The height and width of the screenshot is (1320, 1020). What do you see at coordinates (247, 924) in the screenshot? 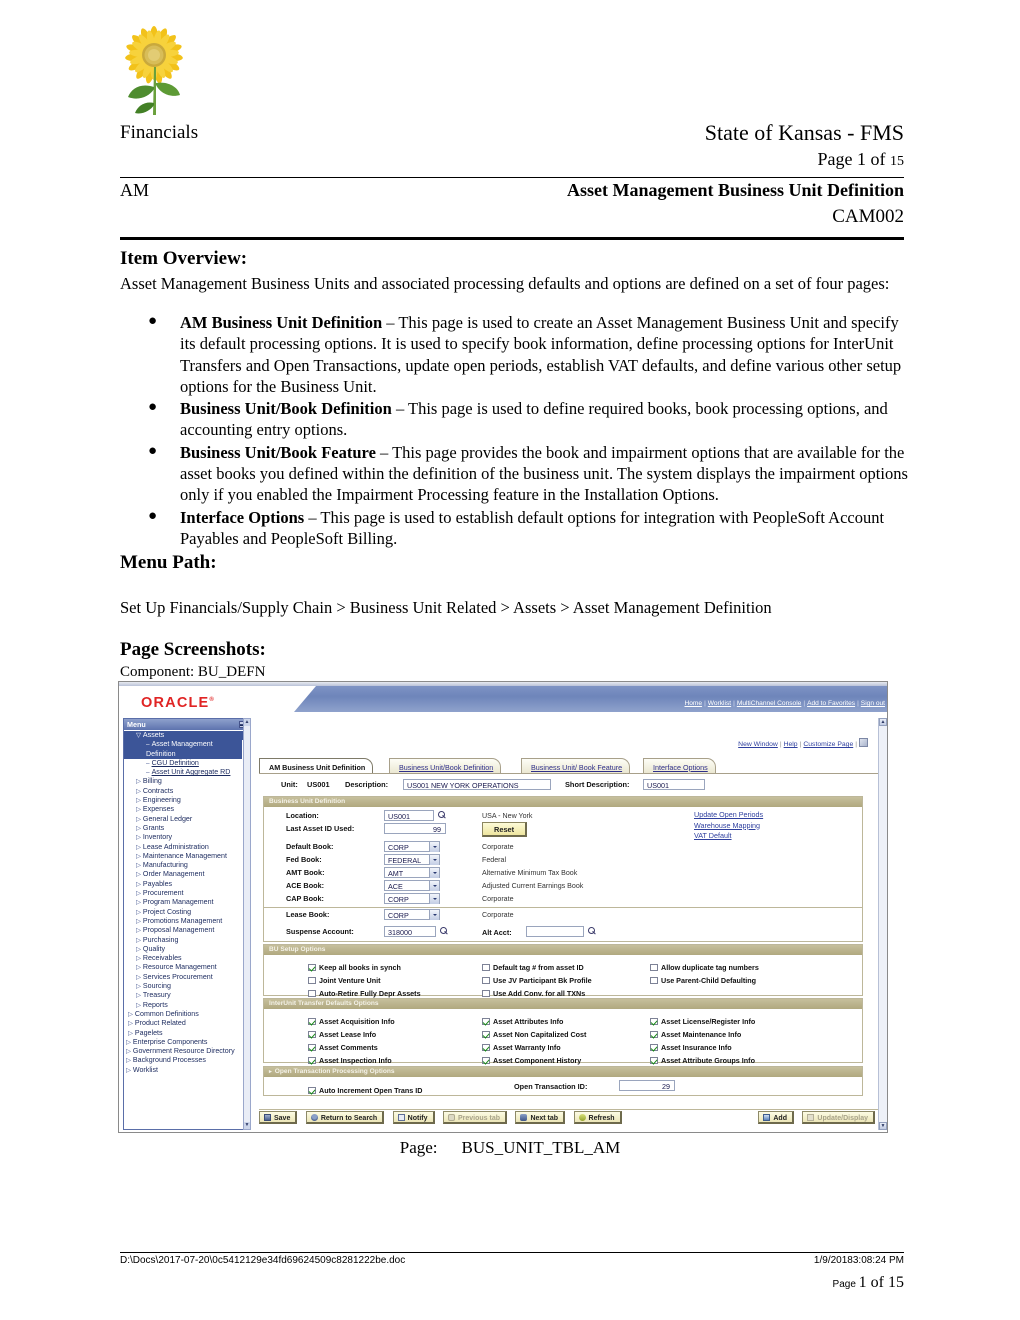
I see `menu-scrollbar: ▲ ▼` at bounding box center [247, 924].